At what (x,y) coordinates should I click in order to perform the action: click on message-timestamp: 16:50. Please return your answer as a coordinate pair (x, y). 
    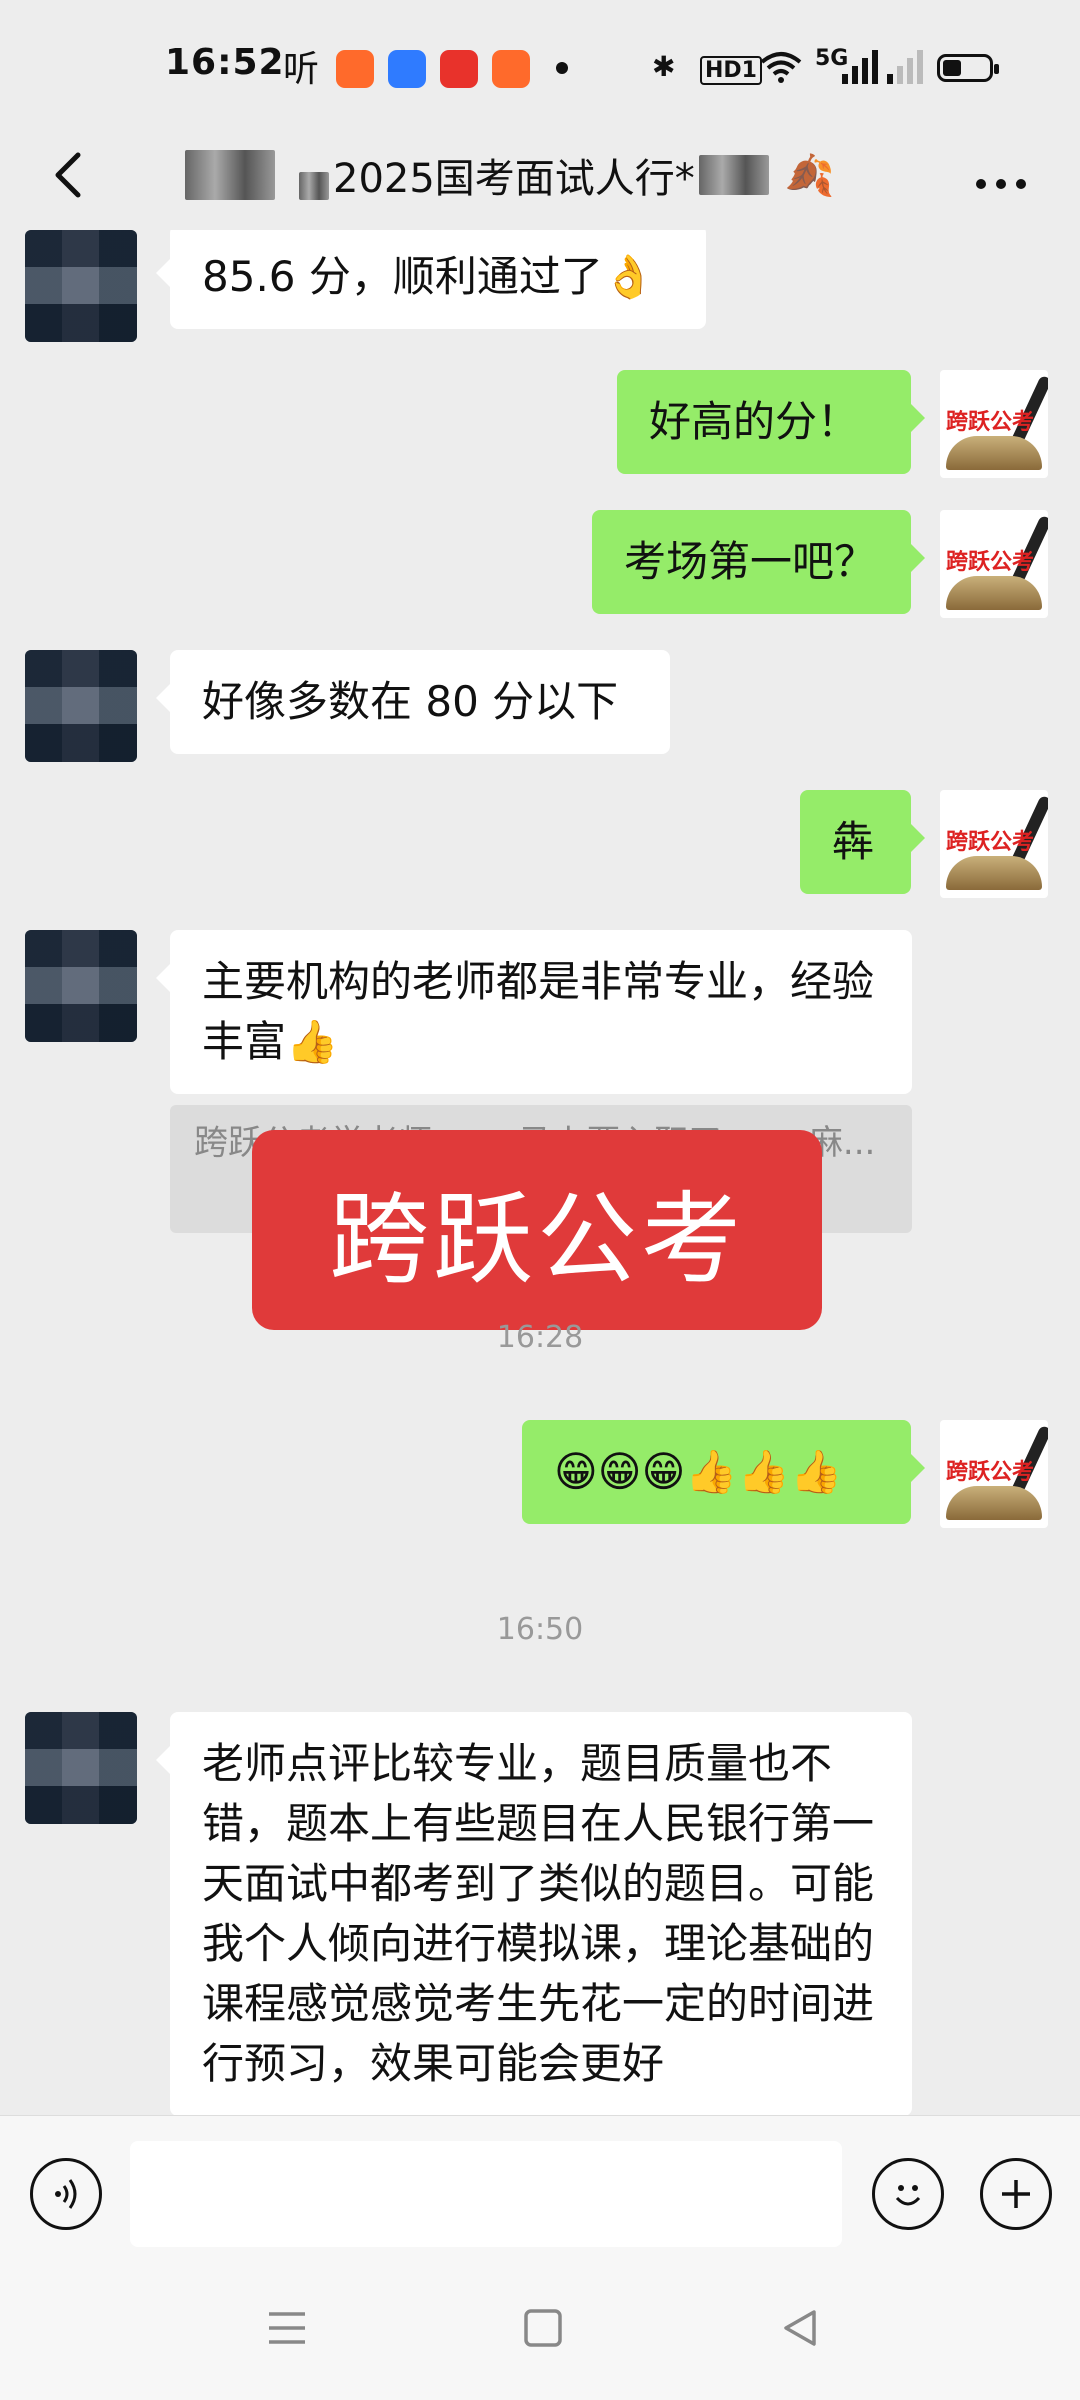
    Looking at the image, I should click on (540, 1629).